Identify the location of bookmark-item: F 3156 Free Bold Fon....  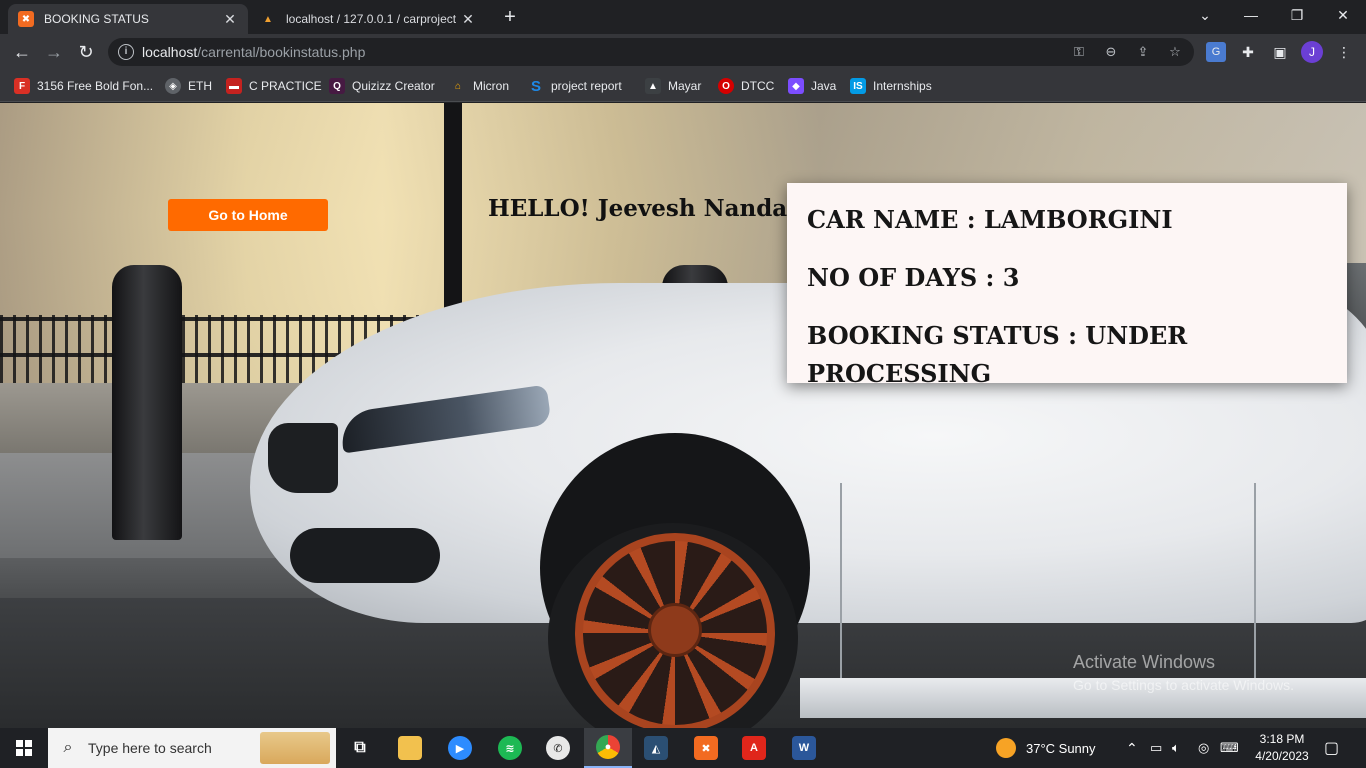
(83, 86).